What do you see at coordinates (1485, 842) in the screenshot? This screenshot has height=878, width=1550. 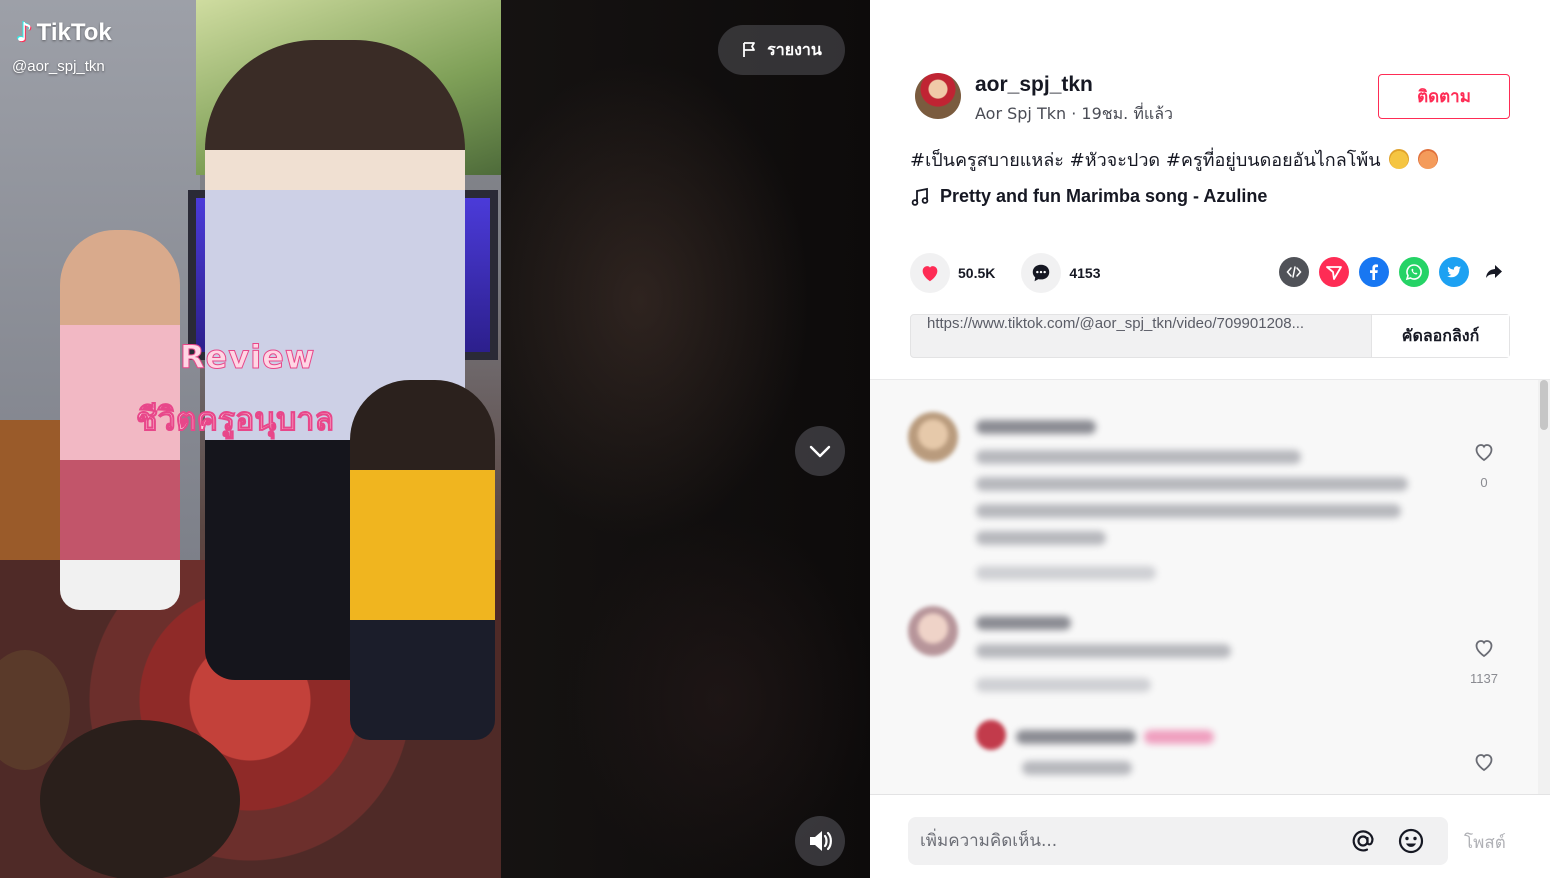 I see `post-comment-button: โพสต์` at bounding box center [1485, 842].